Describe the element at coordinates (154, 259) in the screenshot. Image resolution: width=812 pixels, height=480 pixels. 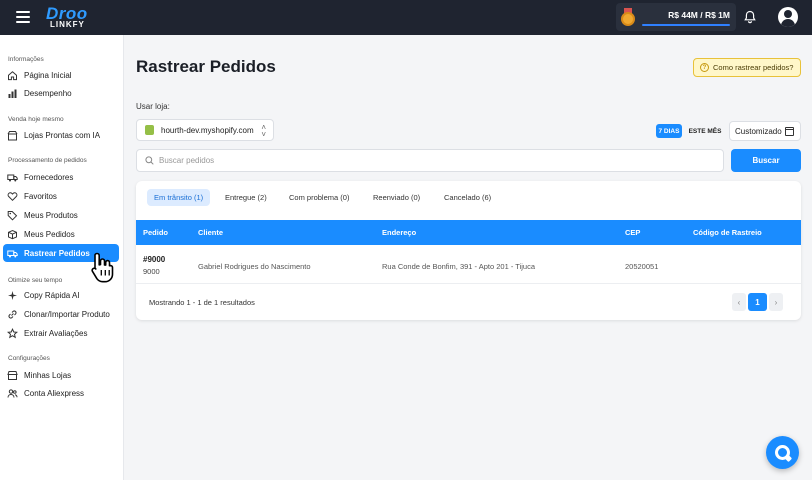
I see `order-number: #9000` at that location.